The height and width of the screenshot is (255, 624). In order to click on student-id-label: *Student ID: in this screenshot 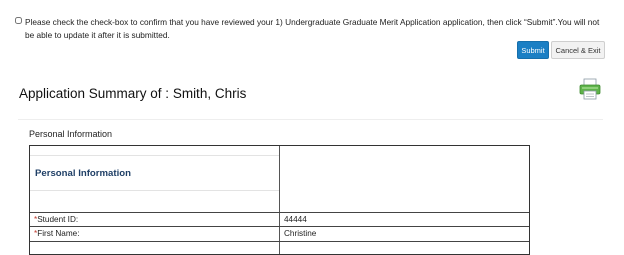, I will do `click(56, 219)`.